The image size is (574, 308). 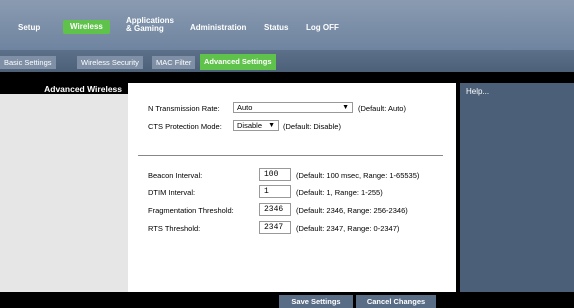 I want to click on section-divider, so click(x=290, y=155).